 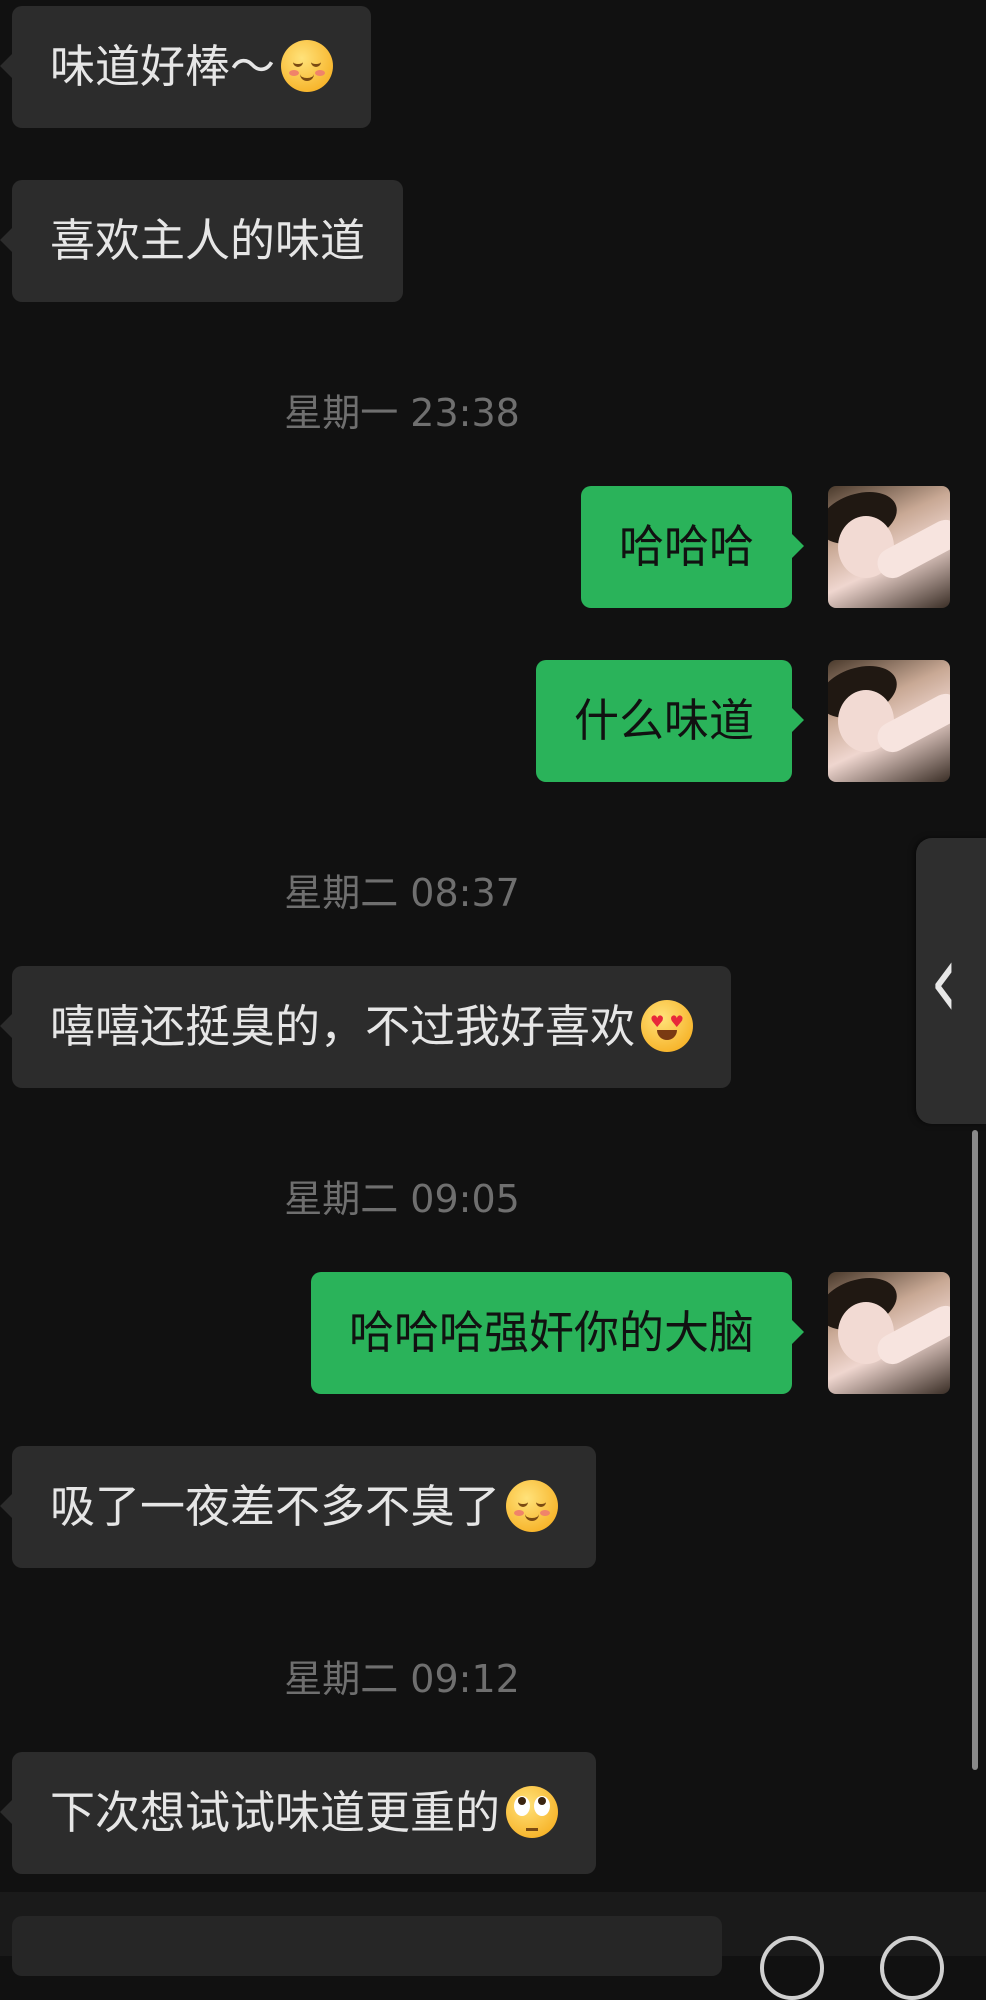 I want to click on message-text: 哈哈哈强奸你的大脑, so click(x=551, y=1332).